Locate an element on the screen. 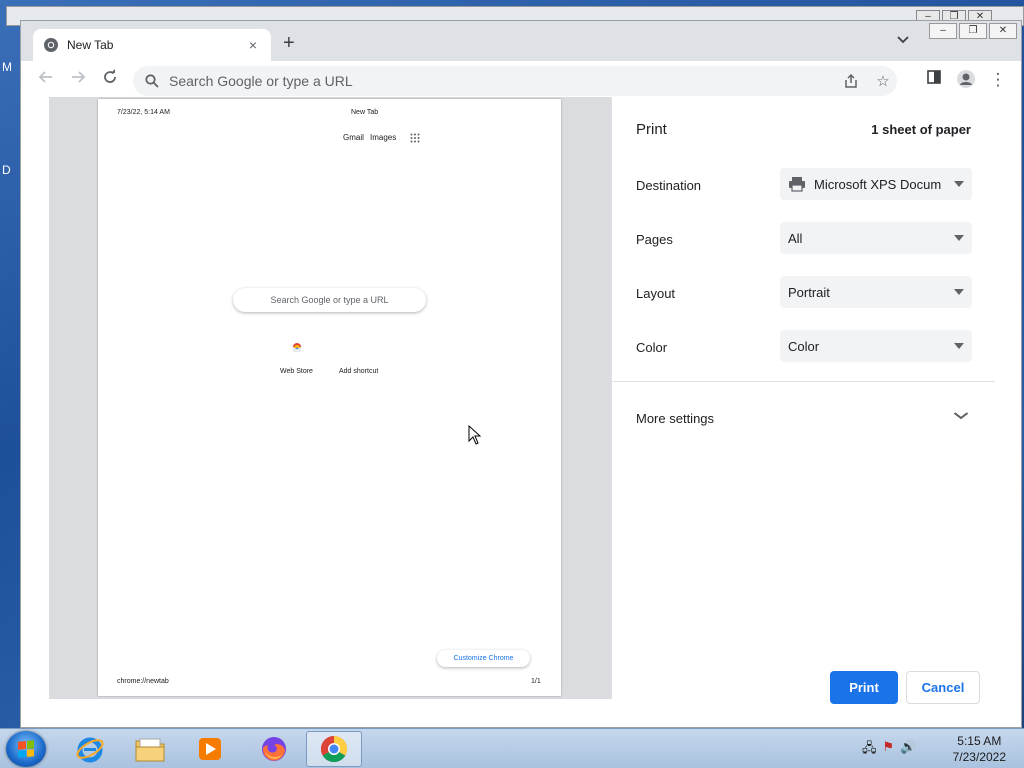 The height and width of the screenshot is (768, 1024). taskbar-firefox is located at coordinates (274, 749).